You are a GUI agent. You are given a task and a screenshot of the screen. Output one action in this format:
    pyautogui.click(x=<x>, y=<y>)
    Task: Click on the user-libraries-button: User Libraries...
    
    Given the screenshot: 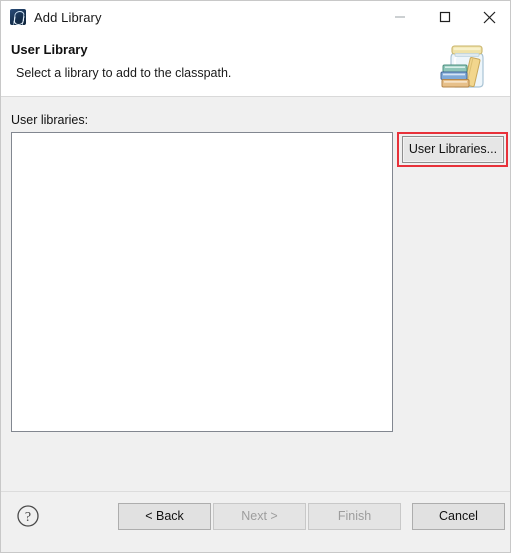 What is the action you would take?
    pyautogui.click(x=453, y=149)
    